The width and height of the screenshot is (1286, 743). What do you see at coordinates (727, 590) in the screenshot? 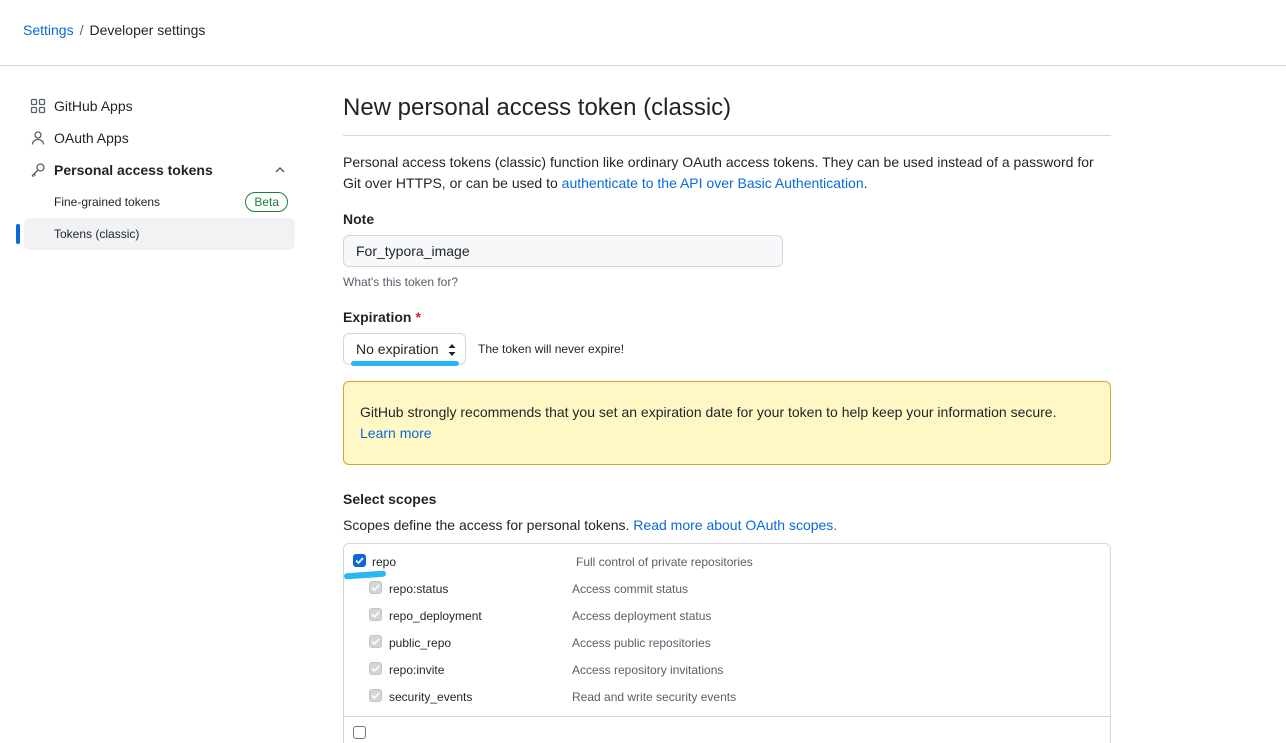
I see `scope-row-repo-status: repo:status Access commit status` at bounding box center [727, 590].